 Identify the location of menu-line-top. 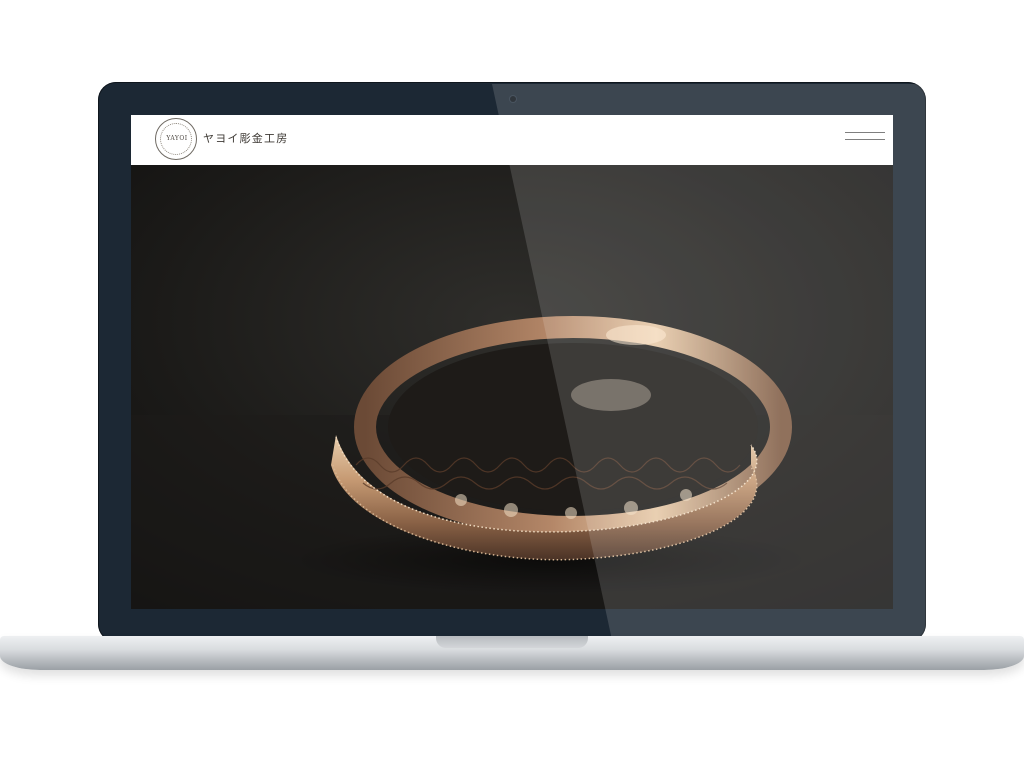
(865, 132).